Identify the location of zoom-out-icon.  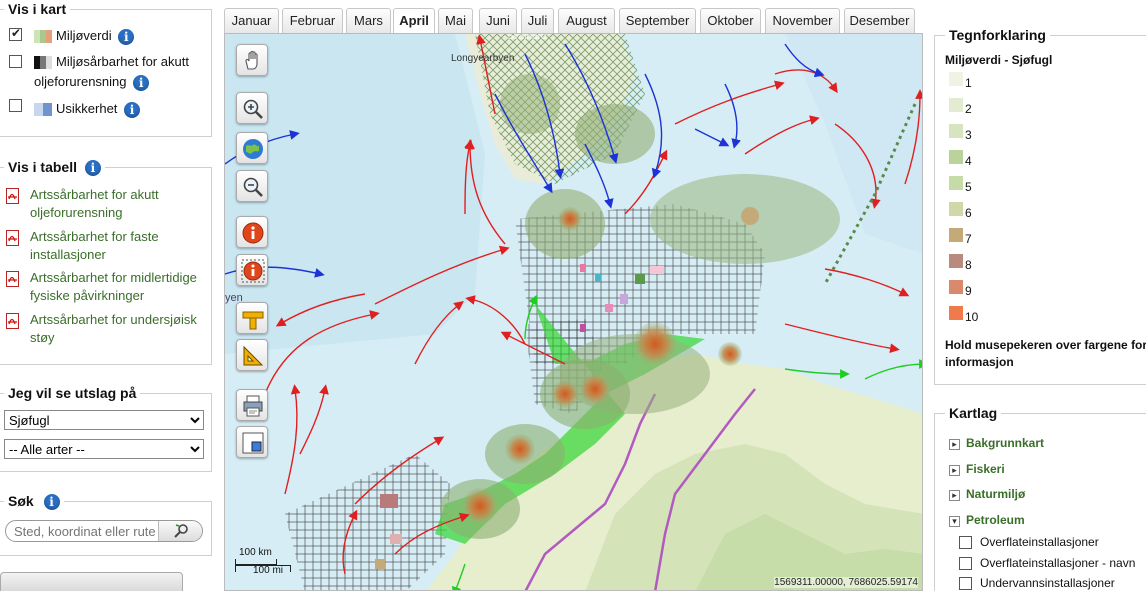
(253, 187).